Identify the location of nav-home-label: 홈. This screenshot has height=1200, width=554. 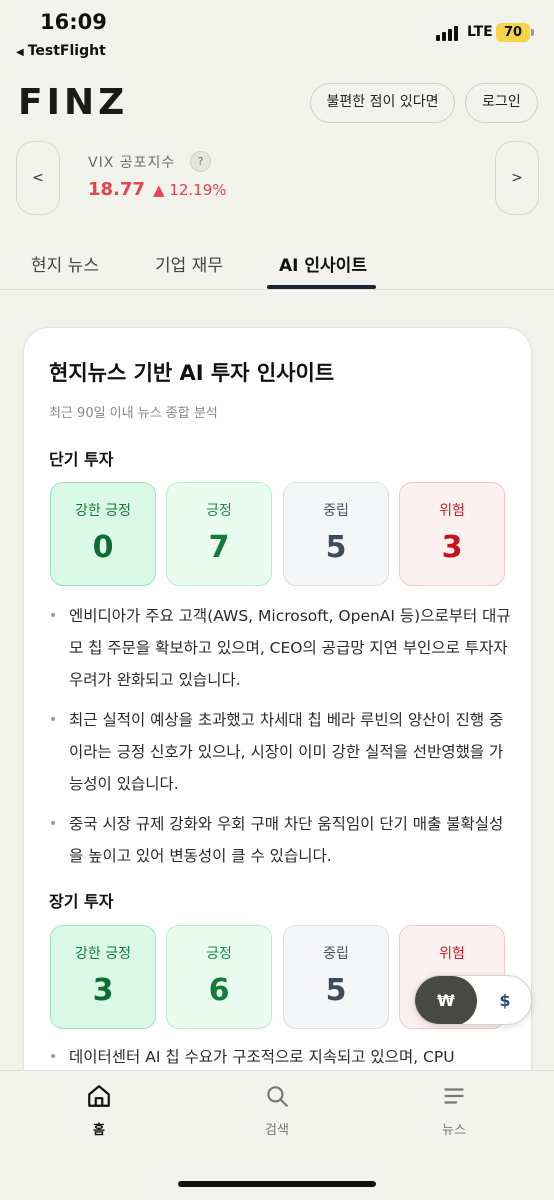
(99, 1130).